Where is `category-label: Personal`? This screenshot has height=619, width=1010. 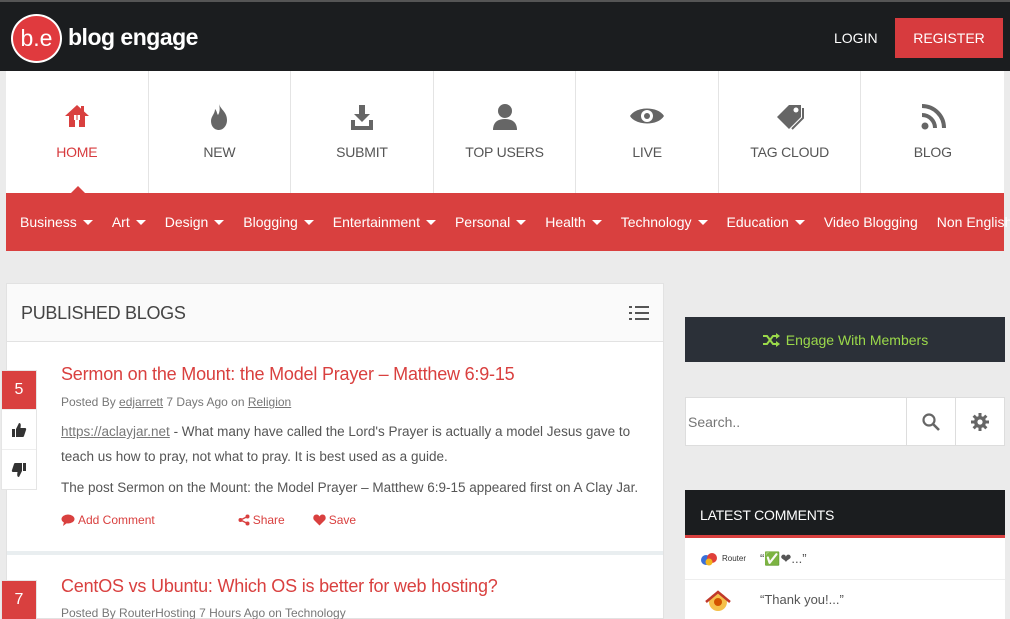
category-label: Personal is located at coordinates (482, 222).